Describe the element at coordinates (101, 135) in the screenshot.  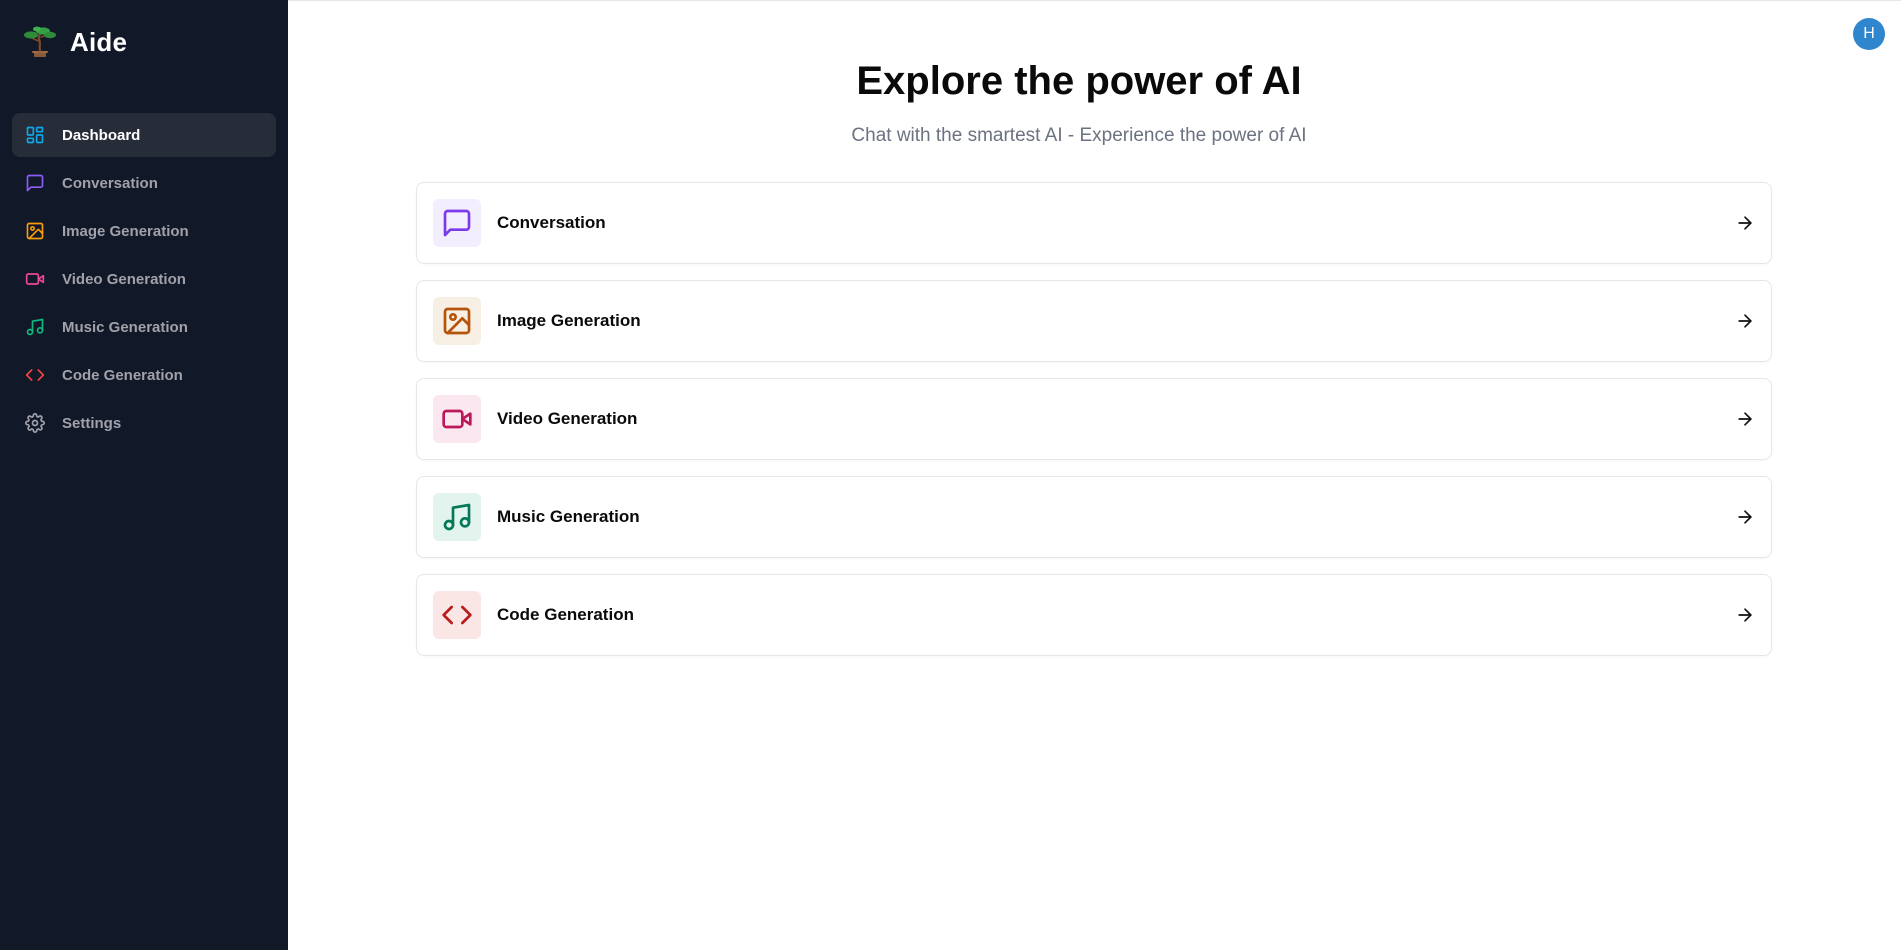
I see `sidebar-item-label: Dashboard` at that location.